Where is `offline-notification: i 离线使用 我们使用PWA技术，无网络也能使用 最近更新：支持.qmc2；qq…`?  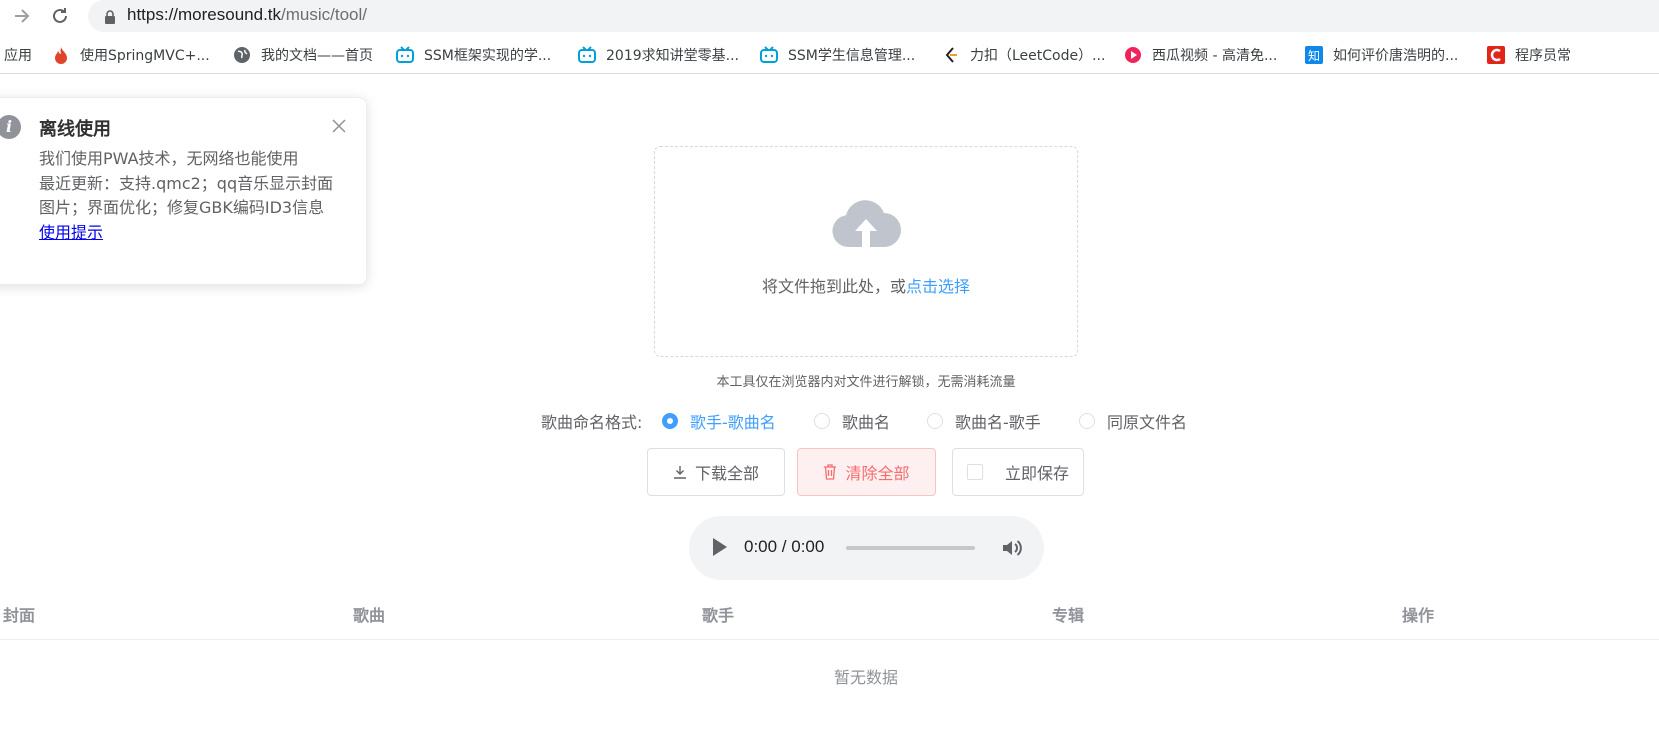
offline-notification: i 离线使用 我们使用PWA技术，无网络也能使用 最近更新：支持.qmc2；qq… is located at coordinates (183, 191).